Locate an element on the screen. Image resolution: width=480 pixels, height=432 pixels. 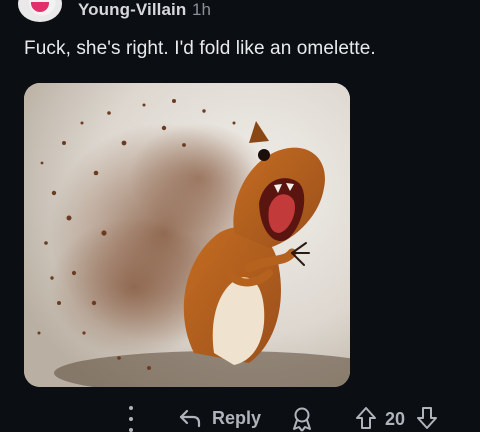
comment-actions: Reply 20 is located at coordinates (240, 416).